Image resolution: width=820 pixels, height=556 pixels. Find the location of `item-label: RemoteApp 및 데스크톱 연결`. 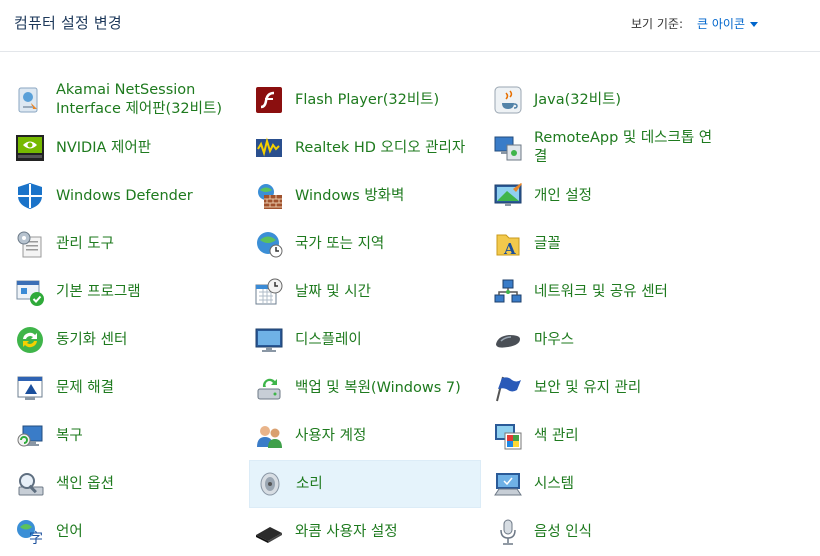

item-label: RemoteApp 및 데스크톱 연결 is located at coordinates (623, 147).